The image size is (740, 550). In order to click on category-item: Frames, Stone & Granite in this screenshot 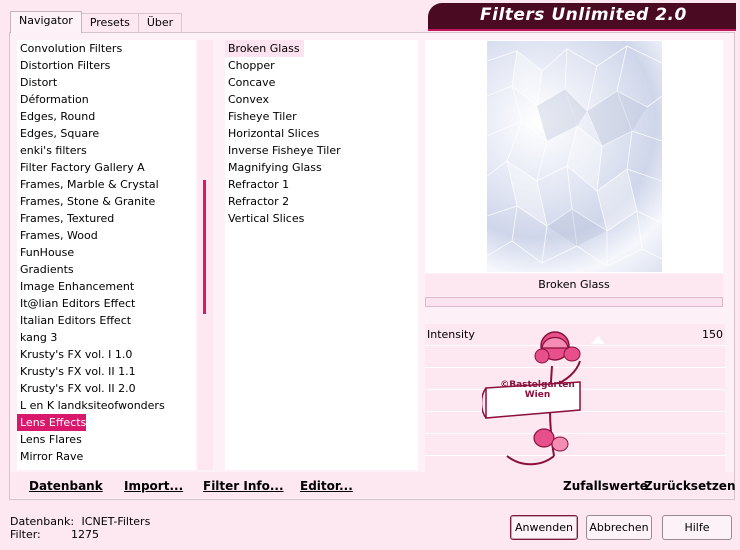, I will do `click(106, 201)`.